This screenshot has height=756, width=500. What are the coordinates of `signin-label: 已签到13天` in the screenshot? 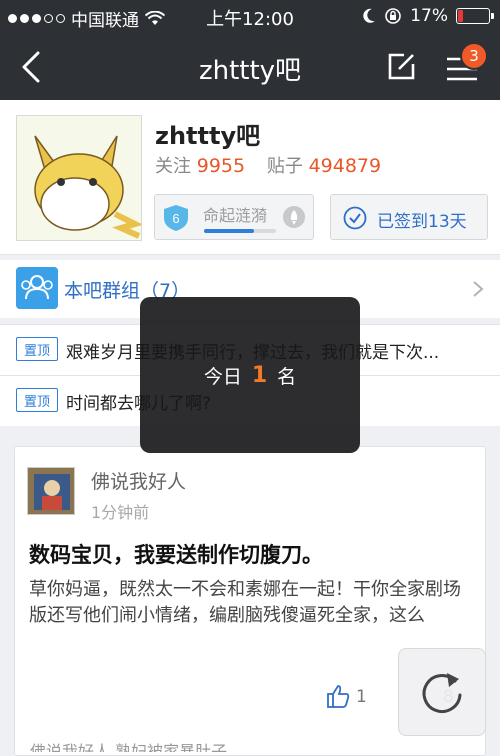 It's located at (422, 222).